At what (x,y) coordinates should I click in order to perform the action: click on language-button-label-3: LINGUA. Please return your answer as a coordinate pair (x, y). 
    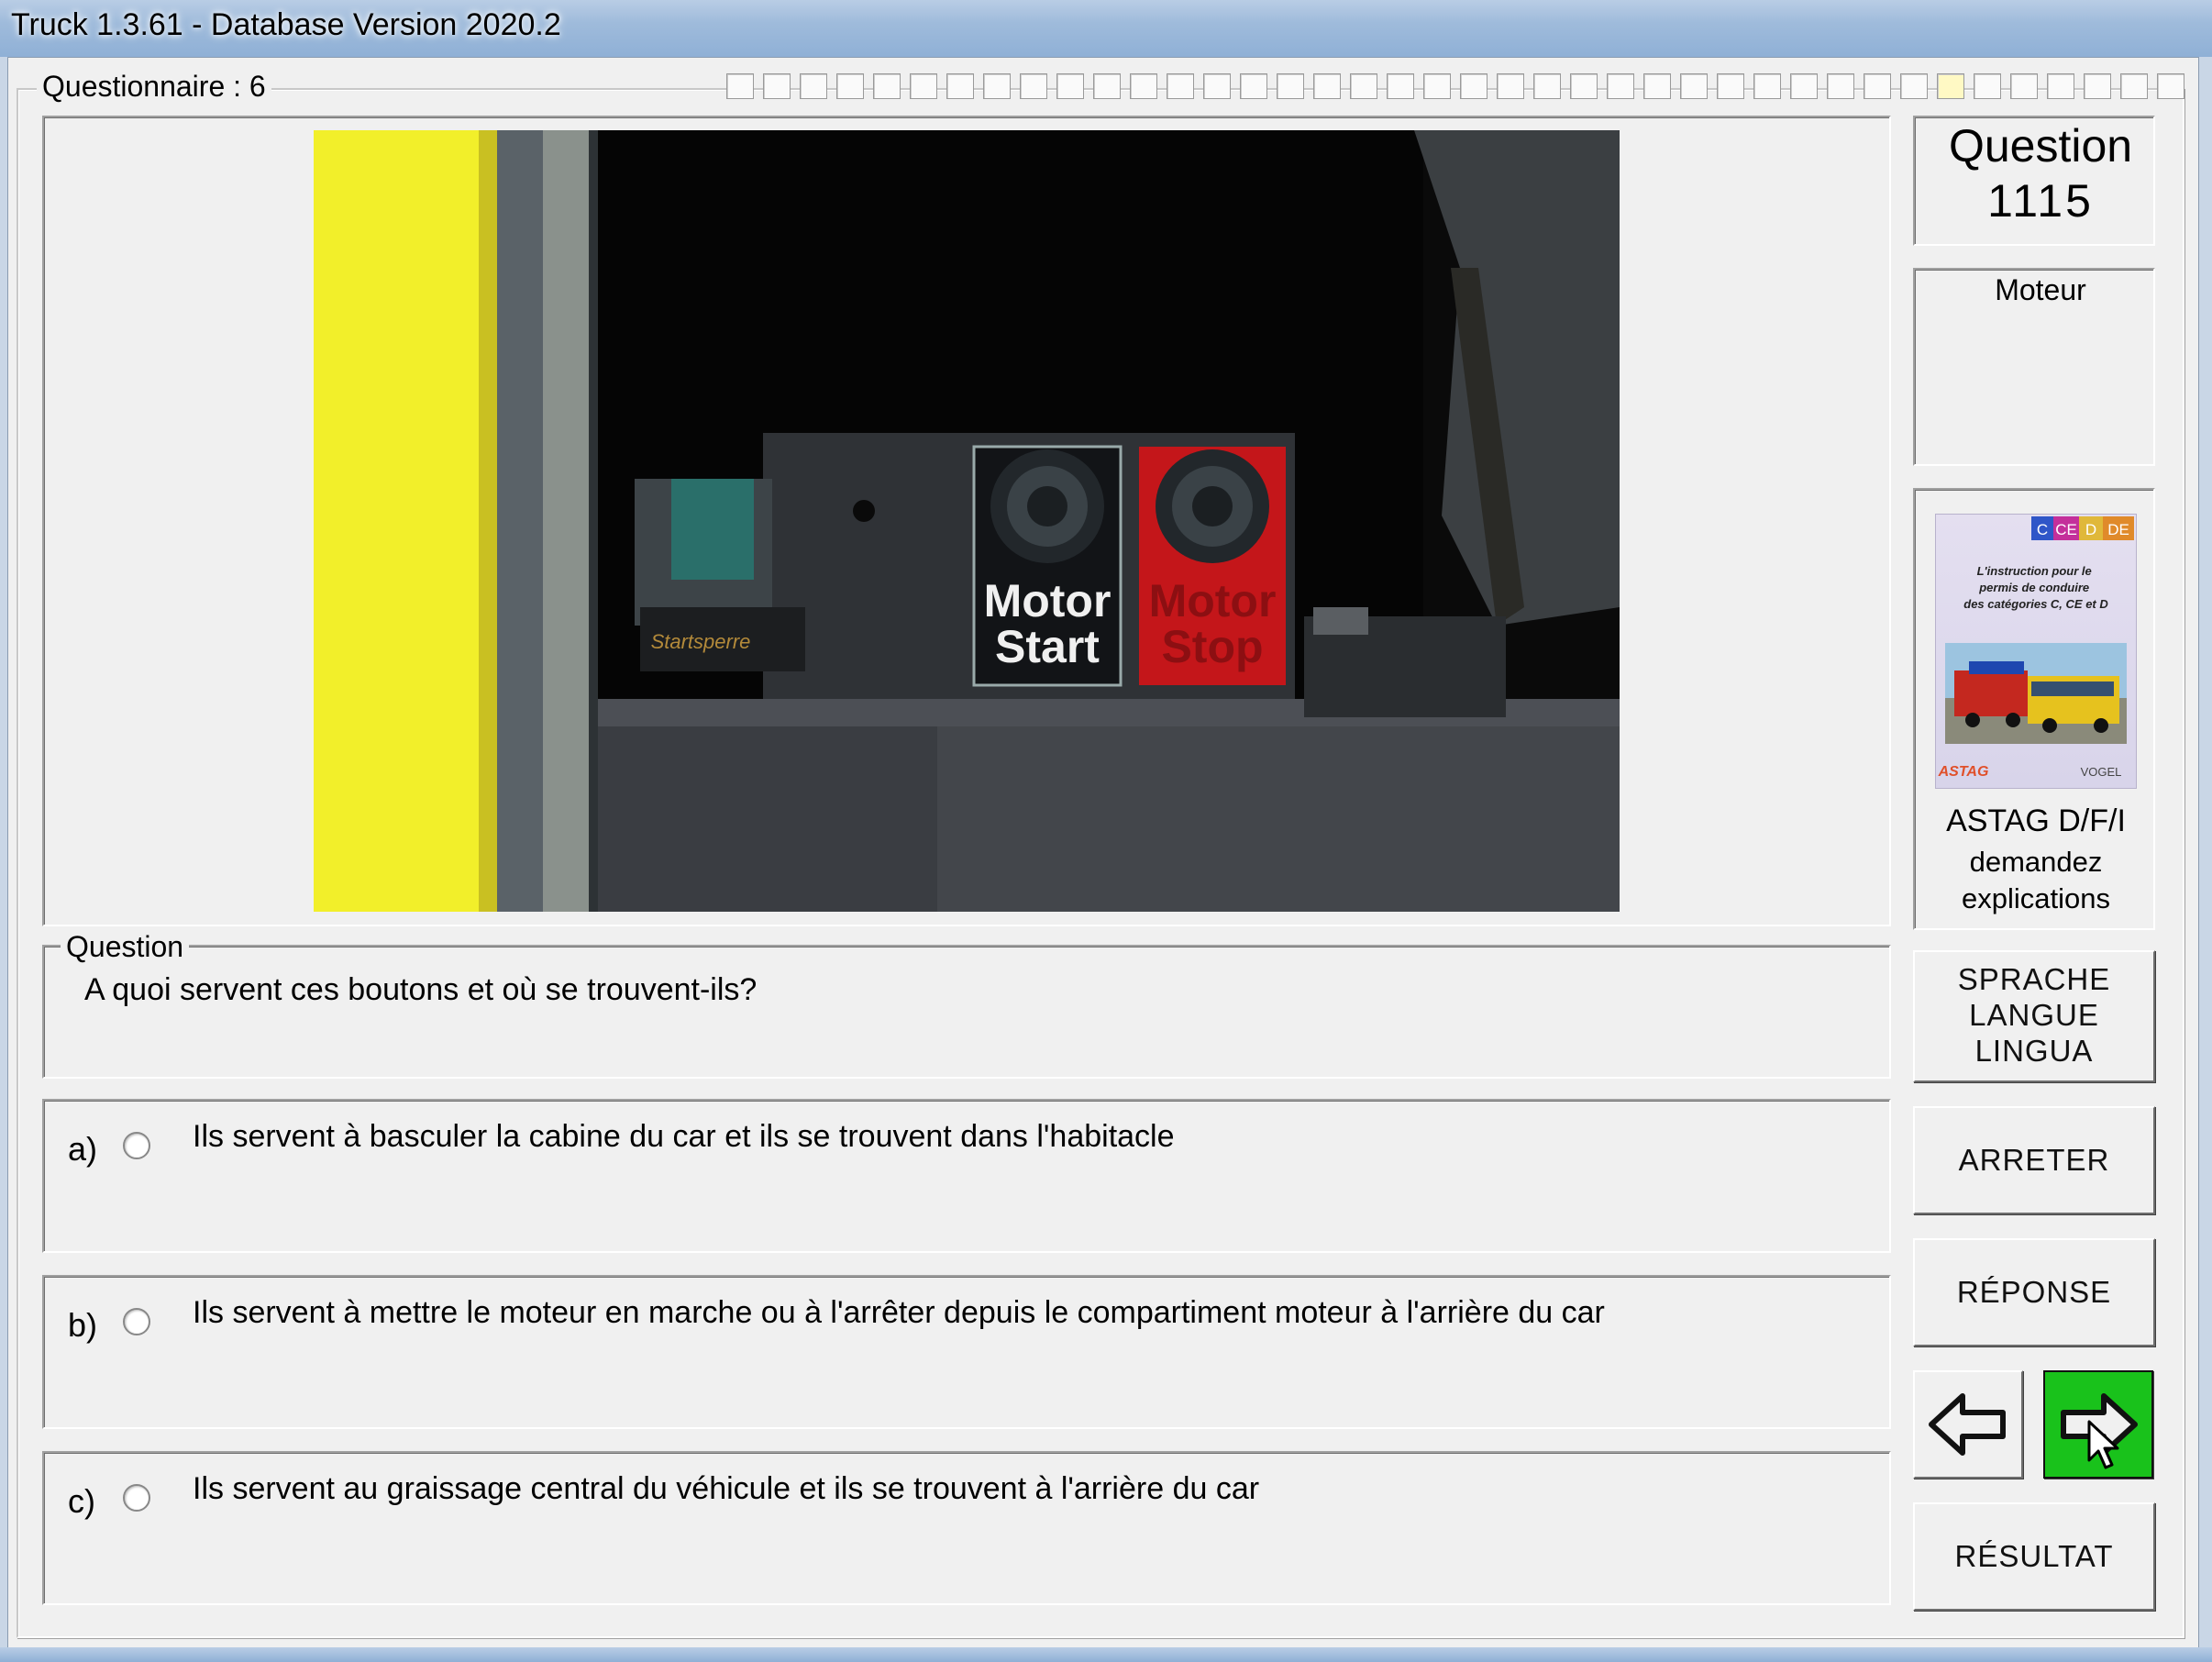
    Looking at the image, I should click on (2034, 1051).